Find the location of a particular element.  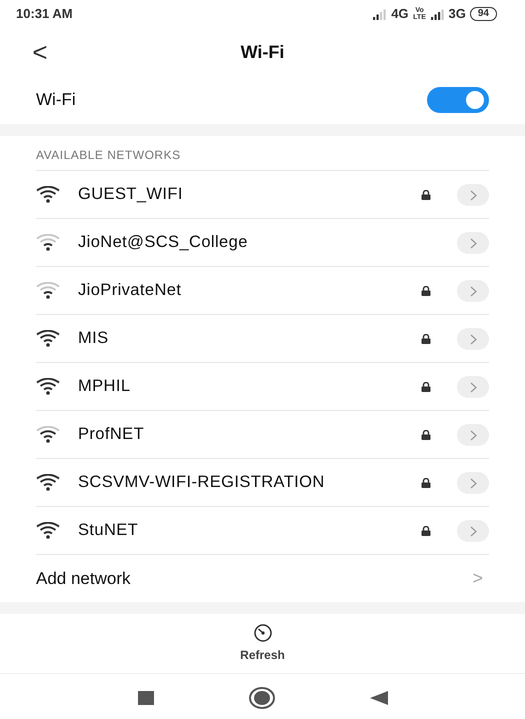

network-row: MPHIL is located at coordinates (262, 386).